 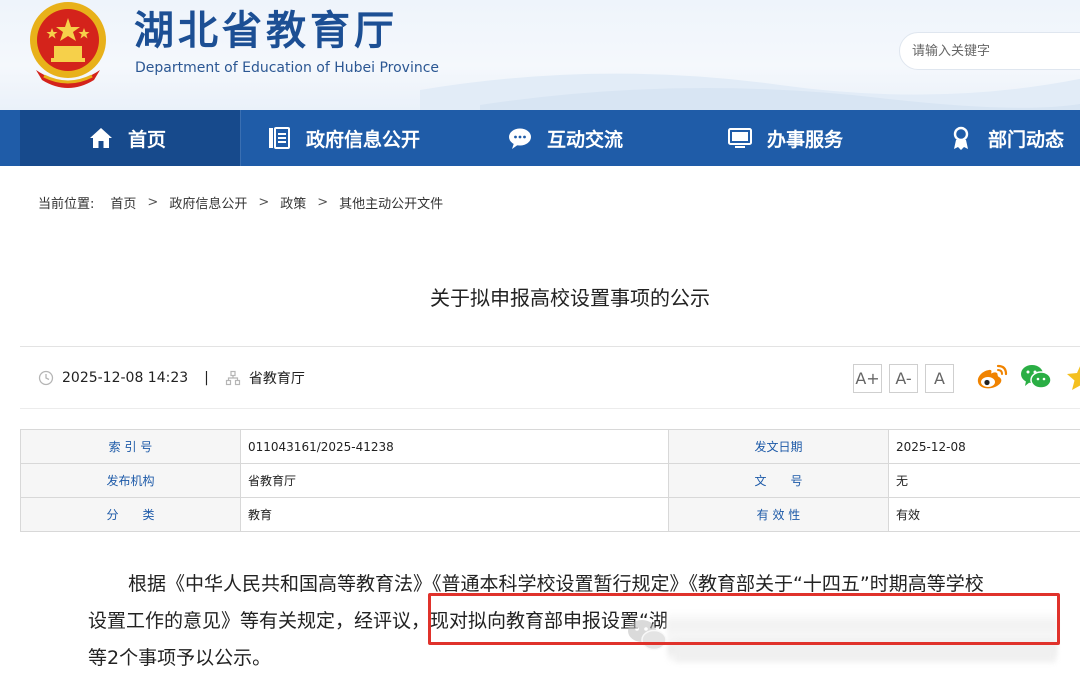 I want to click on font-default-label: A, so click(x=939, y=378).